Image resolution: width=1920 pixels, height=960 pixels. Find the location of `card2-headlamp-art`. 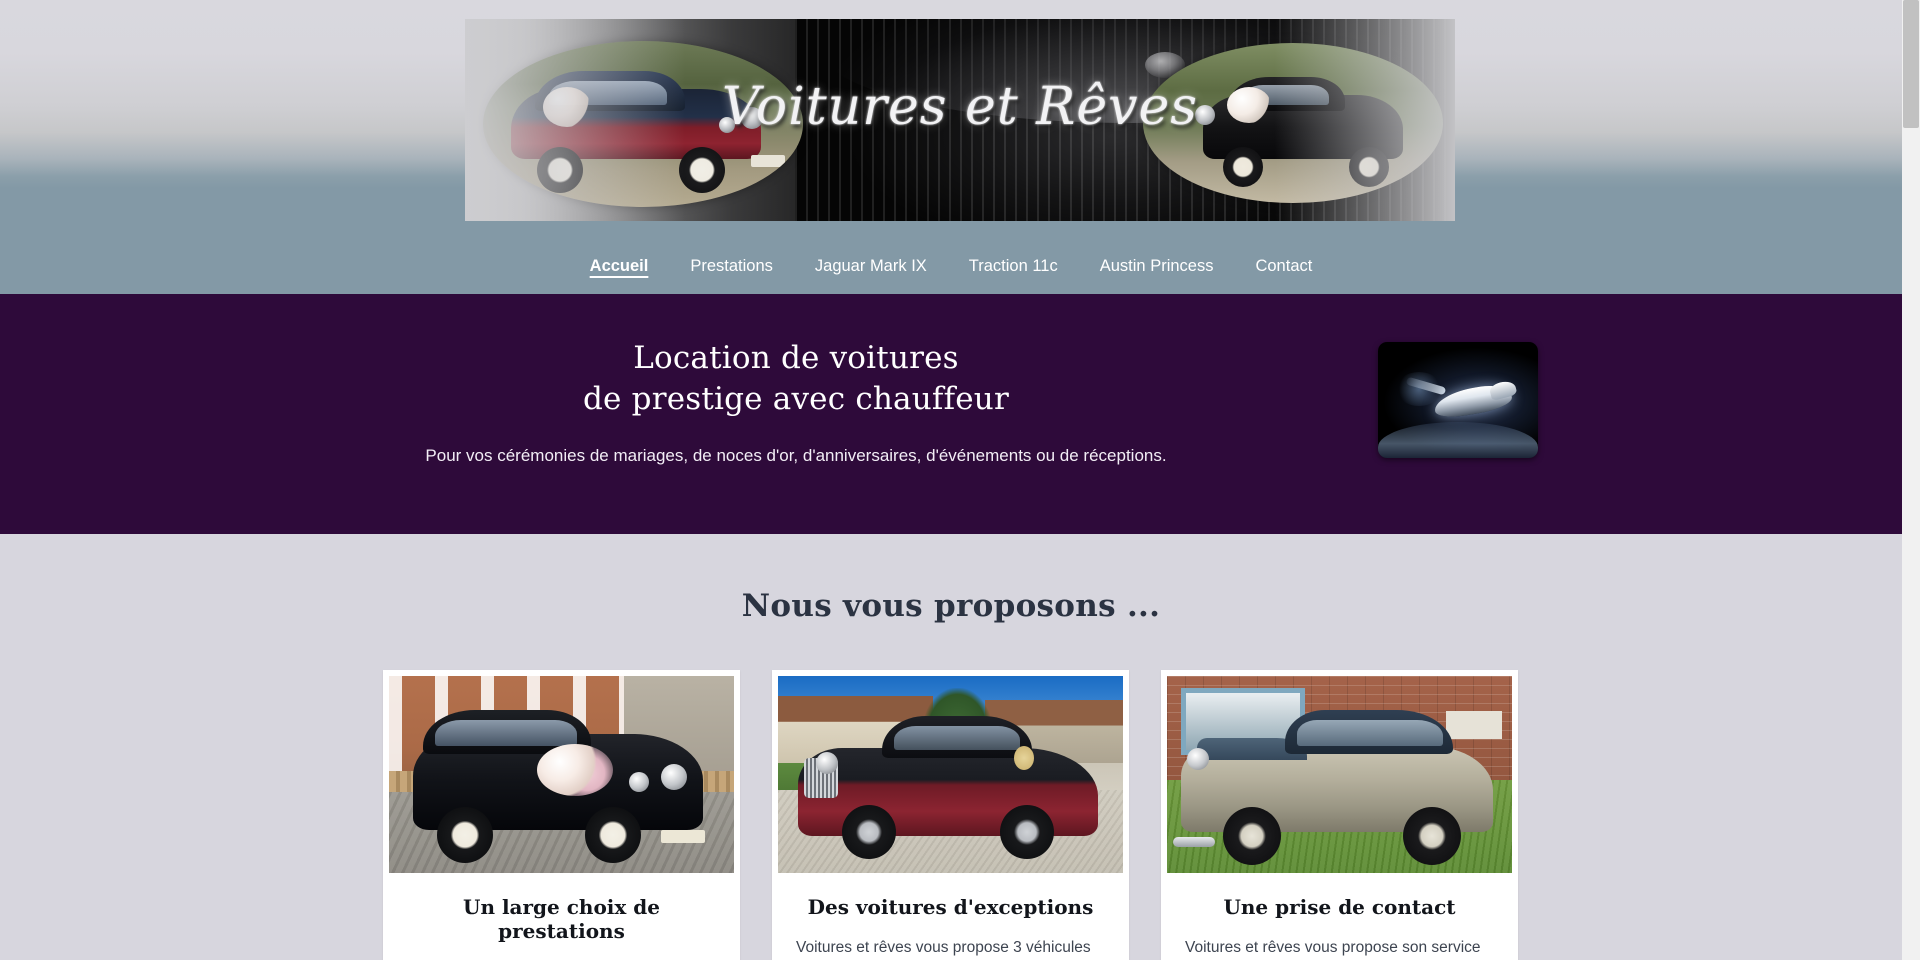

card2-headlamp-art is located at coordinates (827, 763).